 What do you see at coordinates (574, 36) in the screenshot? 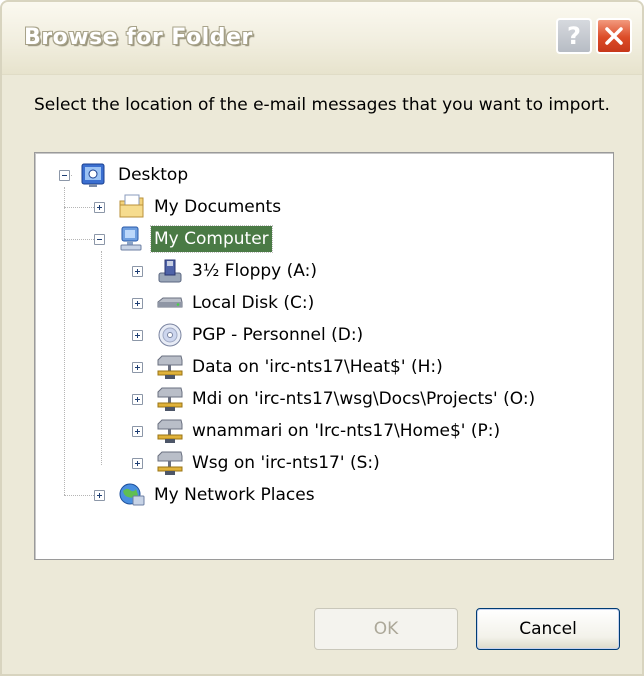
I see `help-button: ?` at bounding box center [574, 36].